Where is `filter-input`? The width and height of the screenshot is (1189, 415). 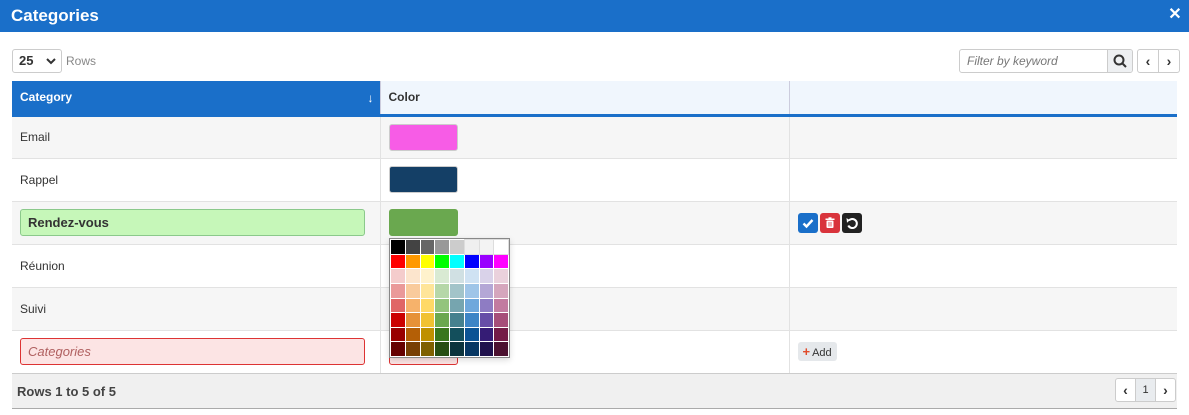
filter-input is located at coordinates (1034, 61).